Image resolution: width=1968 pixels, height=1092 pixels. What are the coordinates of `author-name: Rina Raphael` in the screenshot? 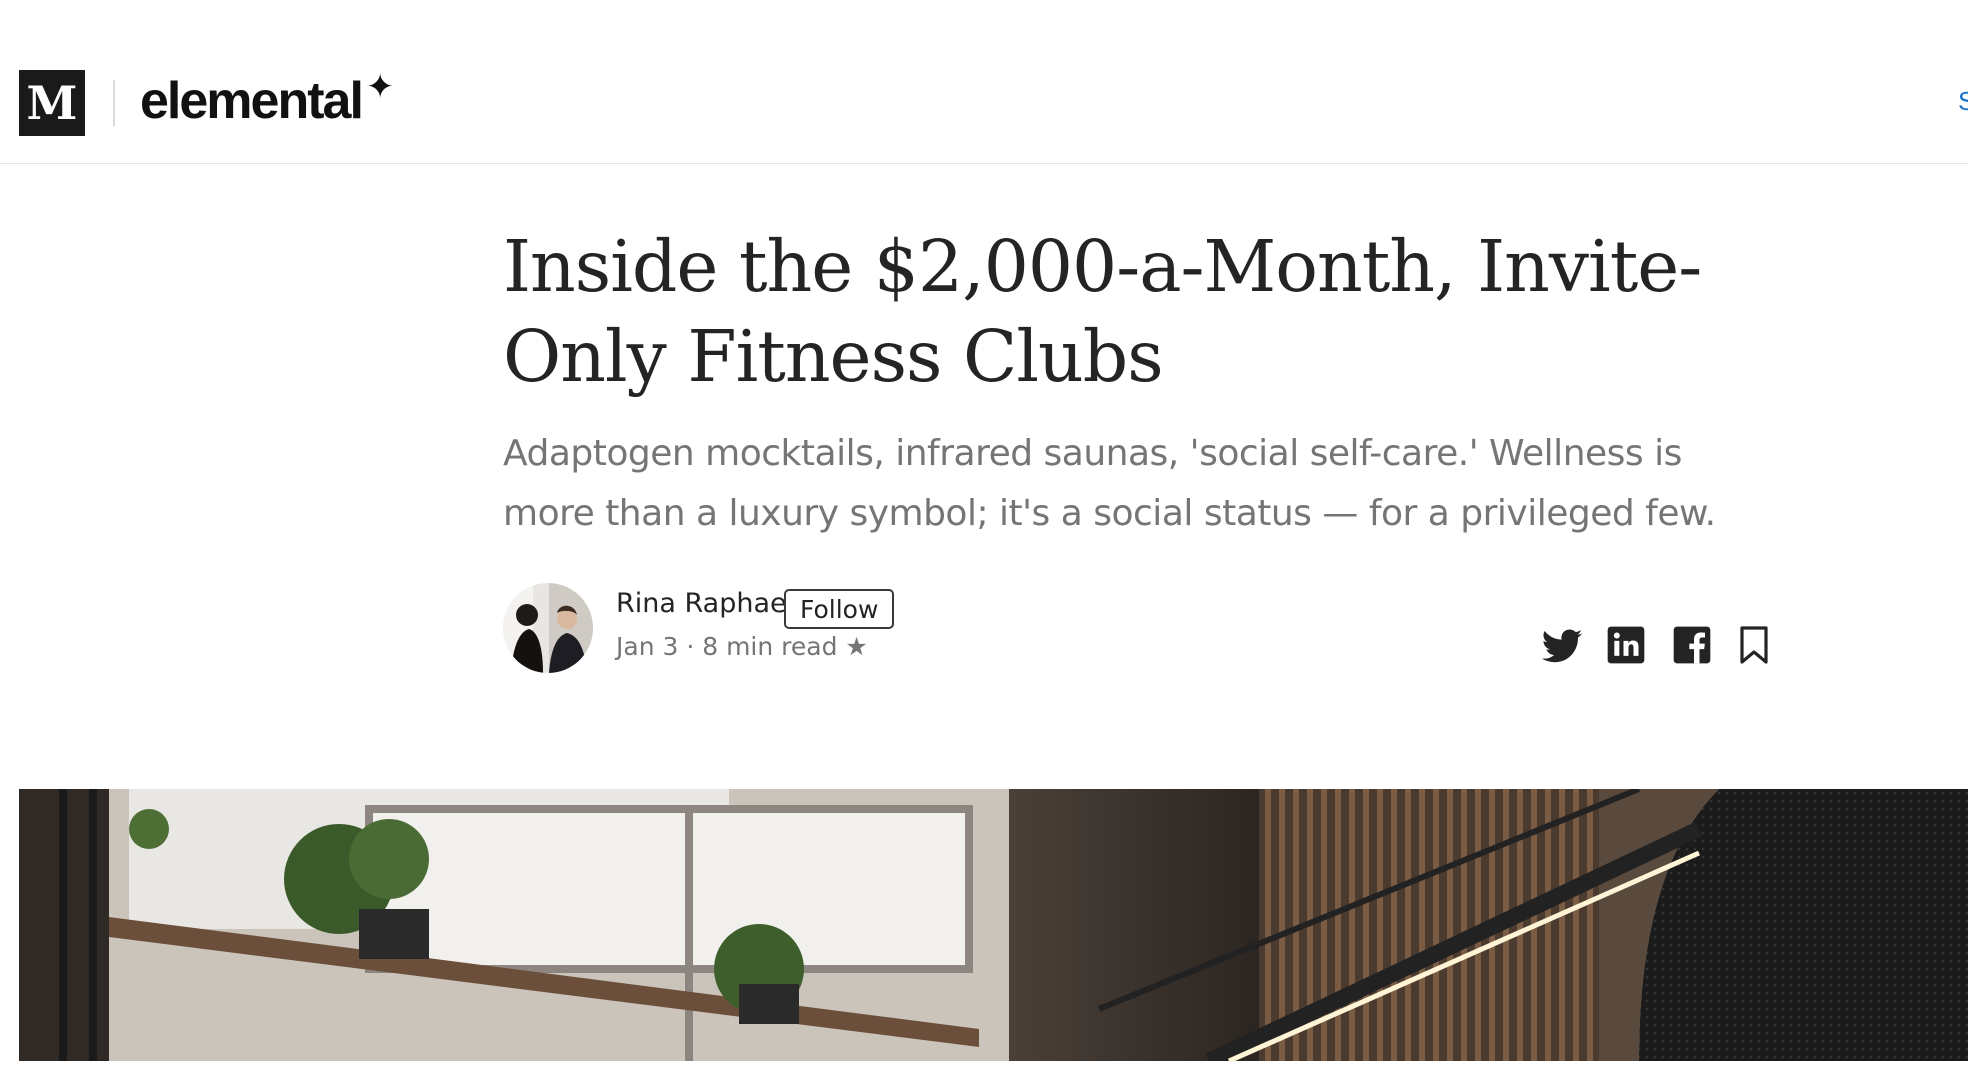 It's located at (705, 603).